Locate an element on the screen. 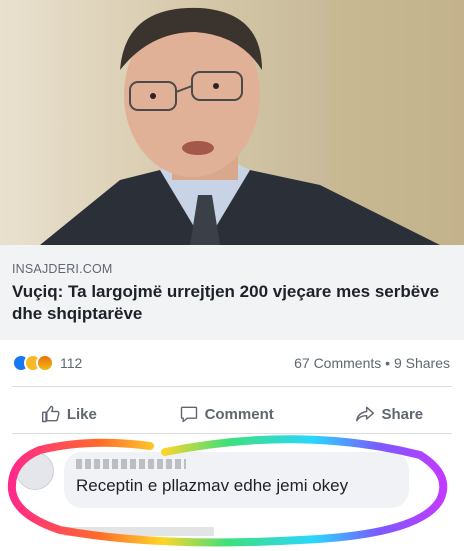 Image resolution: width=464 pixels, height=551 pixels. avatar is located at coordinates (35, 471).